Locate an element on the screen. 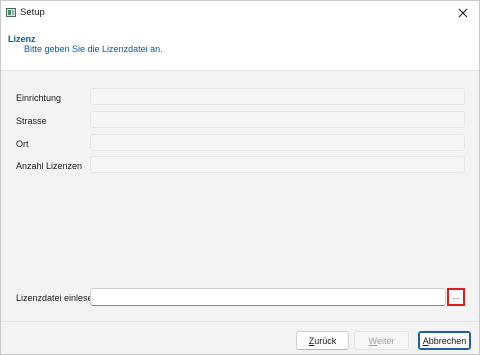 This screenshot has height=355, width=480. anzahl-lizenzen-label: Anzahl Lizenzen is located at coordinates (49, 166).